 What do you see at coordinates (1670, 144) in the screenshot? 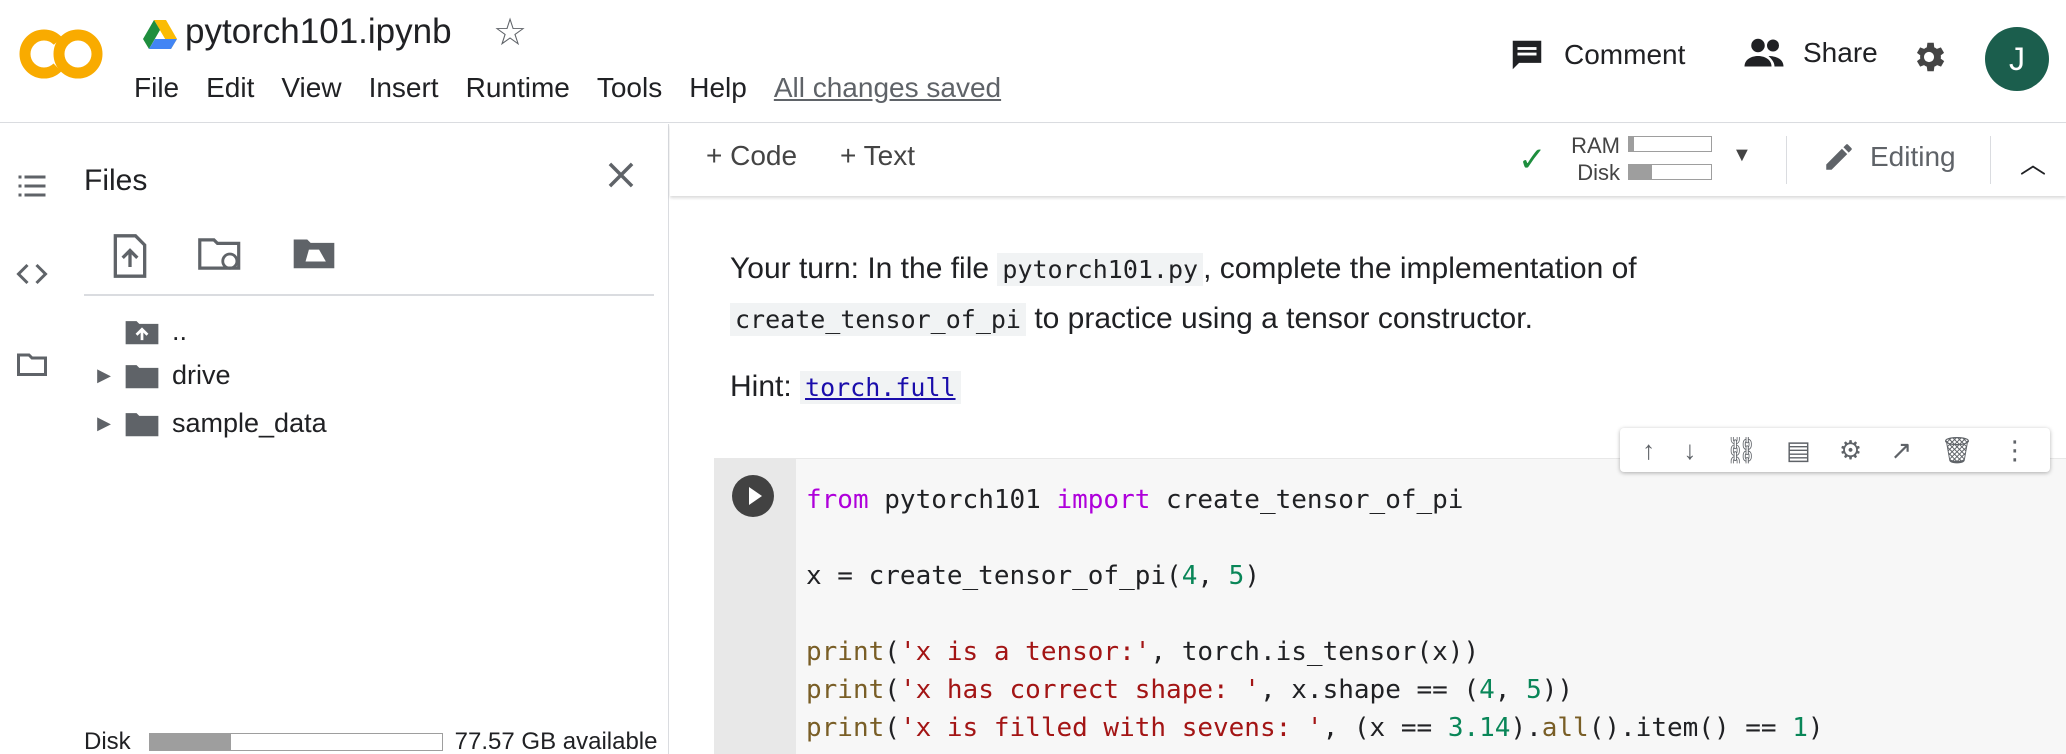
I see `ram-usage-bar` at bounding box center [1670, 144].